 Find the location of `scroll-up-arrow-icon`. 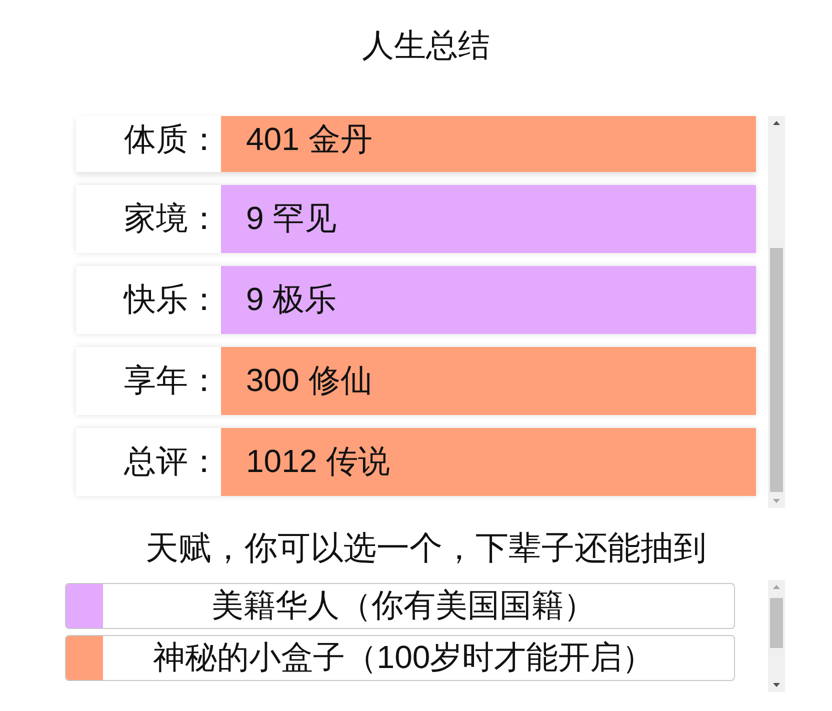

scroll-up-arrow-icon is located at coordinates (776, 123).